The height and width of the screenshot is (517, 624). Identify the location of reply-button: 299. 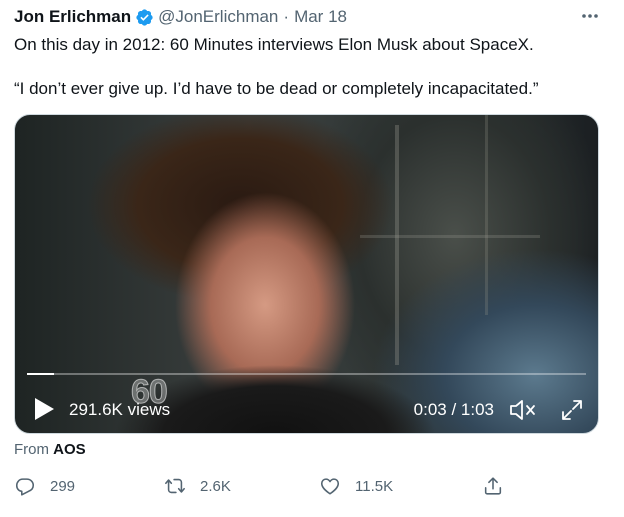
(44, 486).